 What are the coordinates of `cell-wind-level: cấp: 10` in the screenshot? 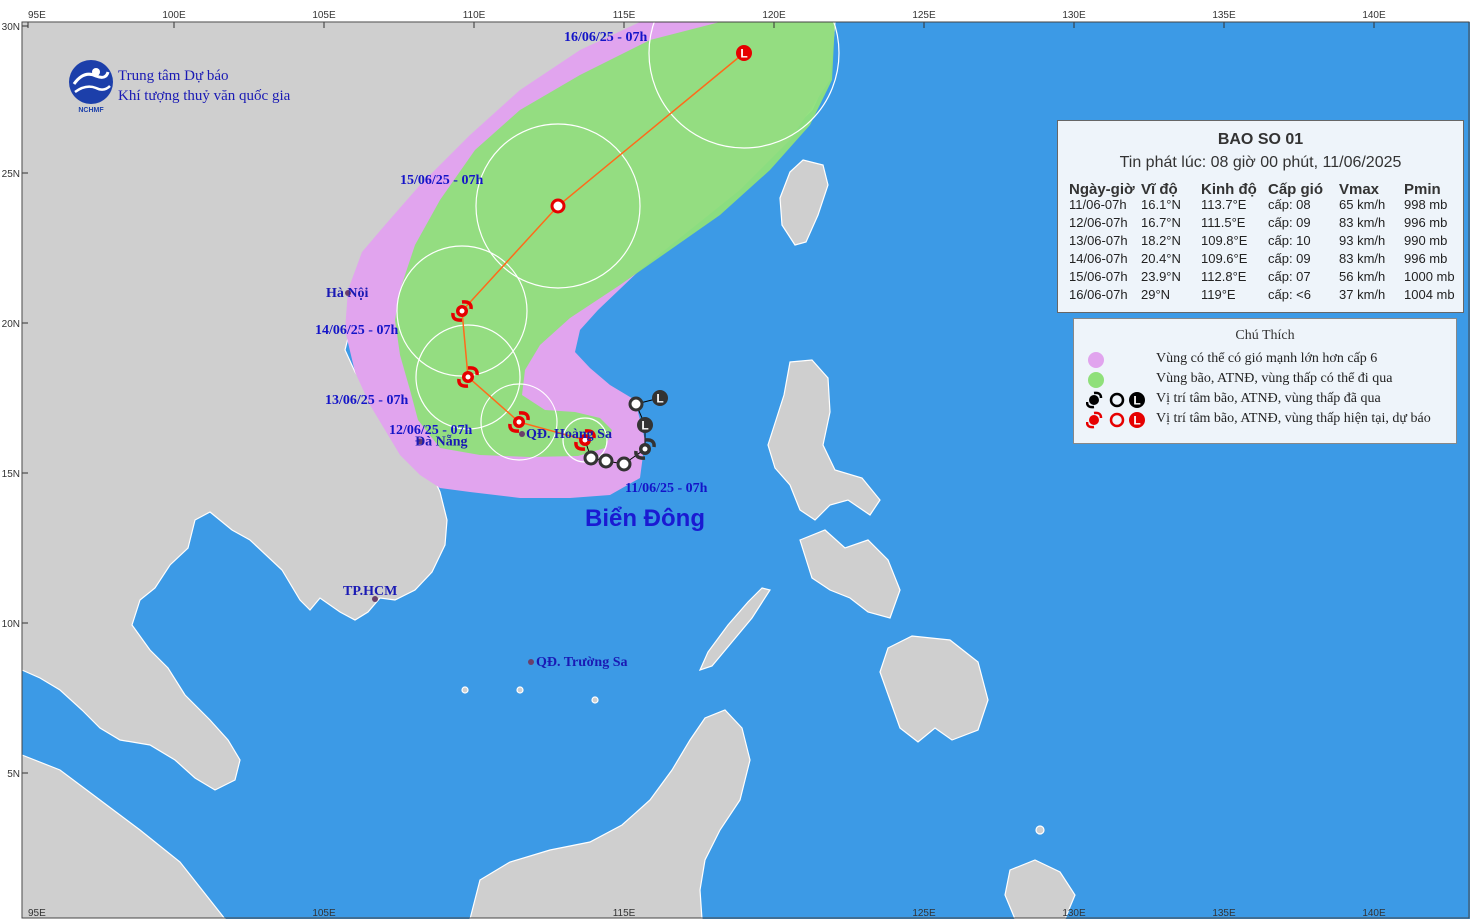 It's located at (1289, 240).